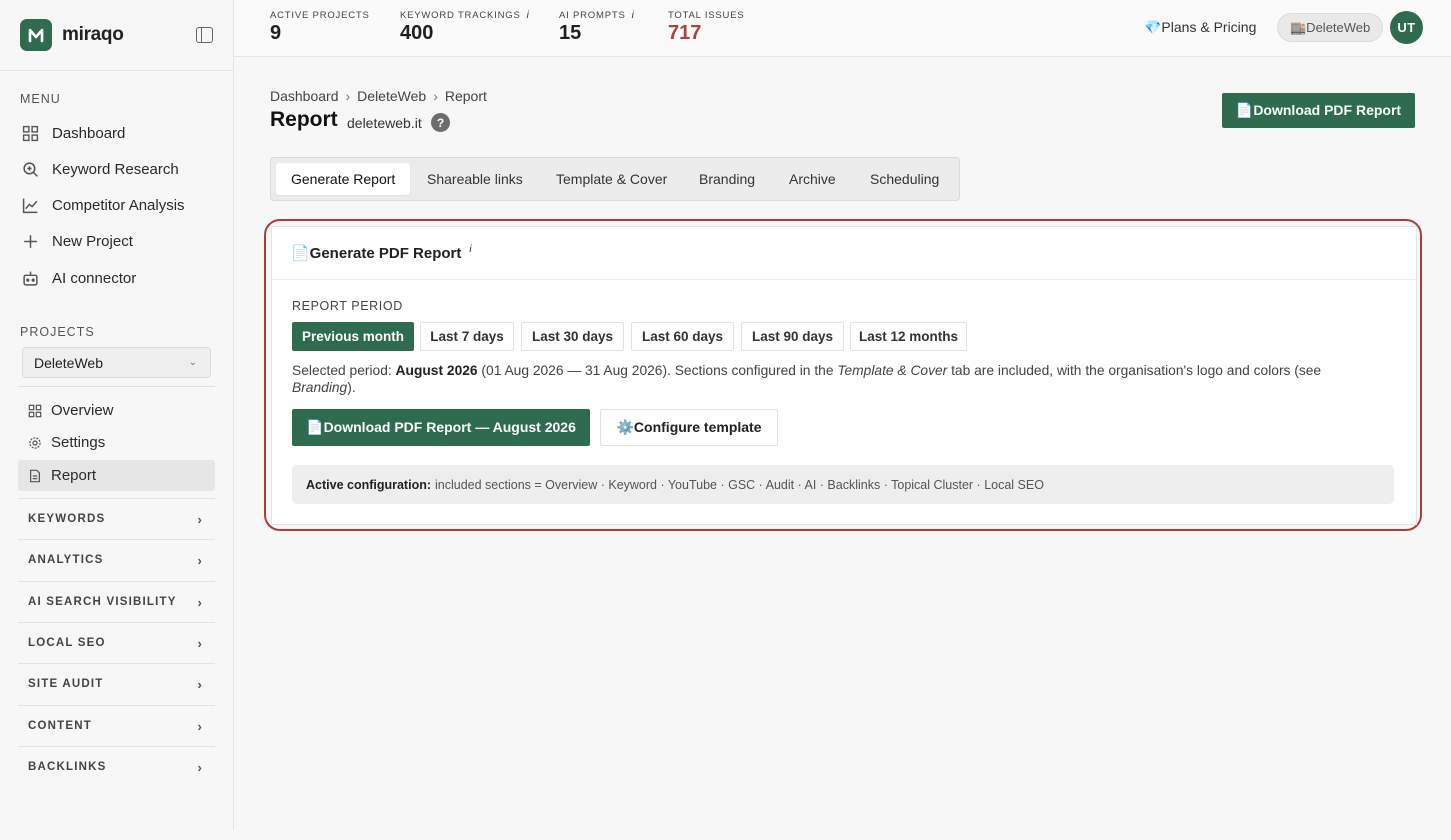 This screenshot has width=1451, height=840. I want to click on nav-group-analytics: ANALYTICS ›, so click(116, 559).